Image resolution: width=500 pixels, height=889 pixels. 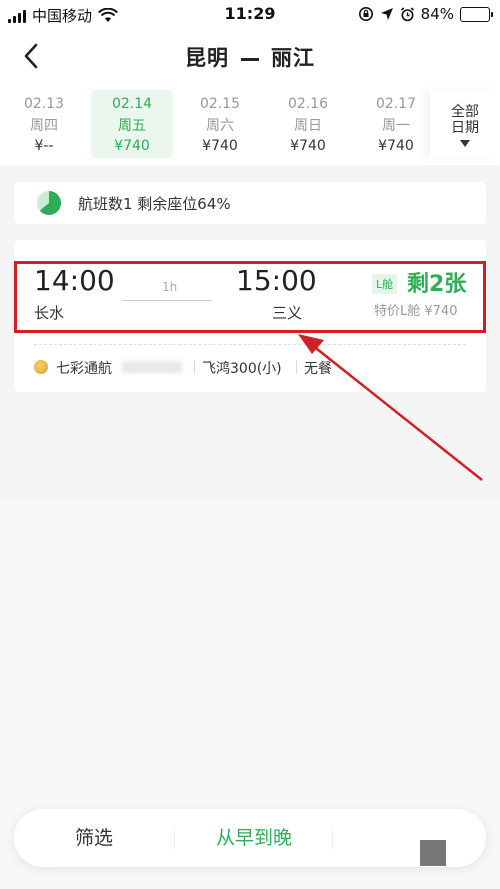 I want to click on flight-duration: 1h, so click(x=170, y=287).